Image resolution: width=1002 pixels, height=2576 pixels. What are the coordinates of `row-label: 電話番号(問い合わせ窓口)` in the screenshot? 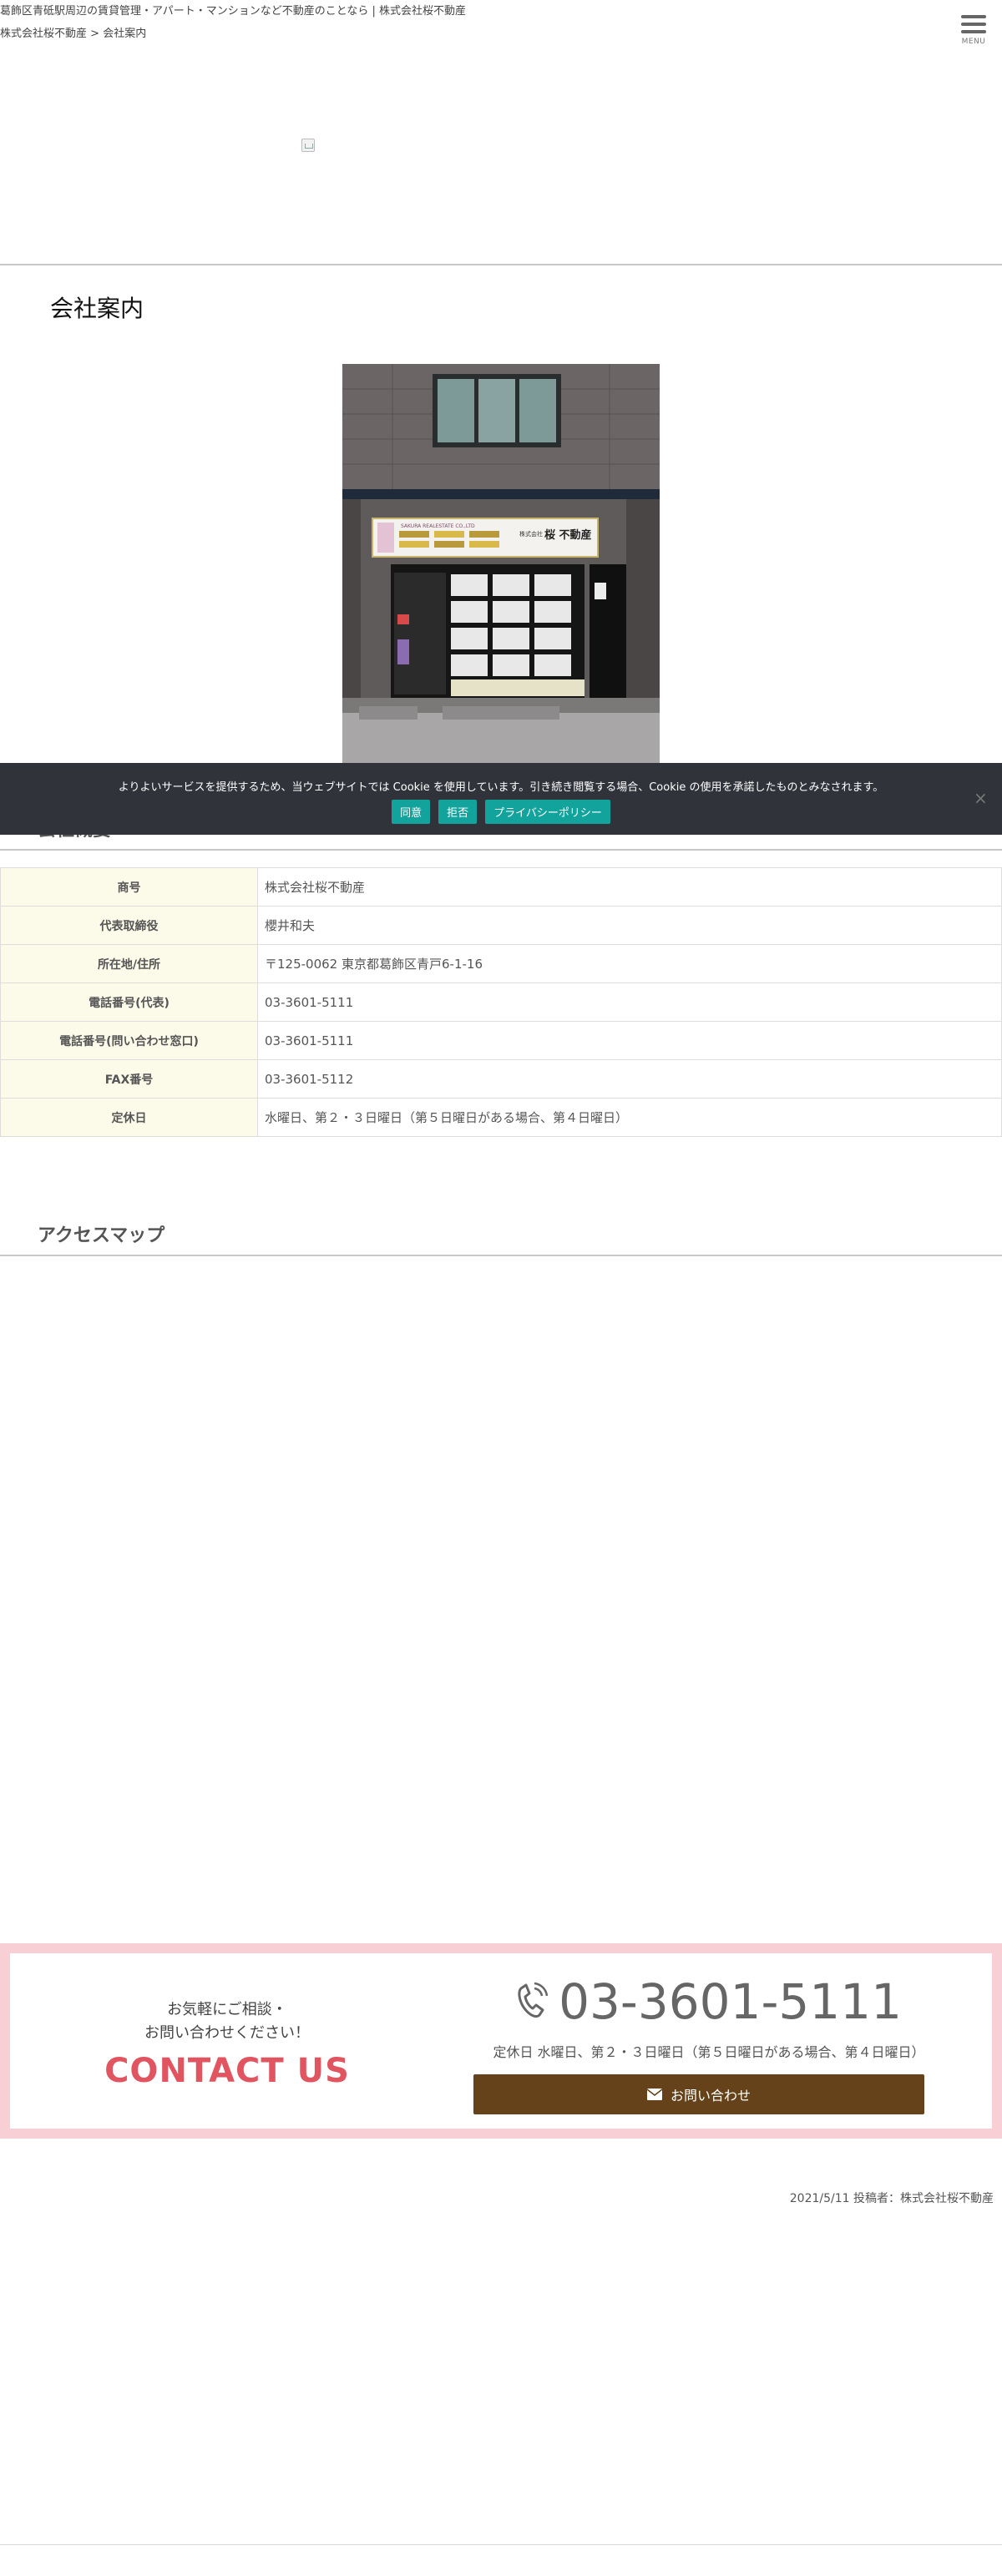 It's located at (129, 1040).